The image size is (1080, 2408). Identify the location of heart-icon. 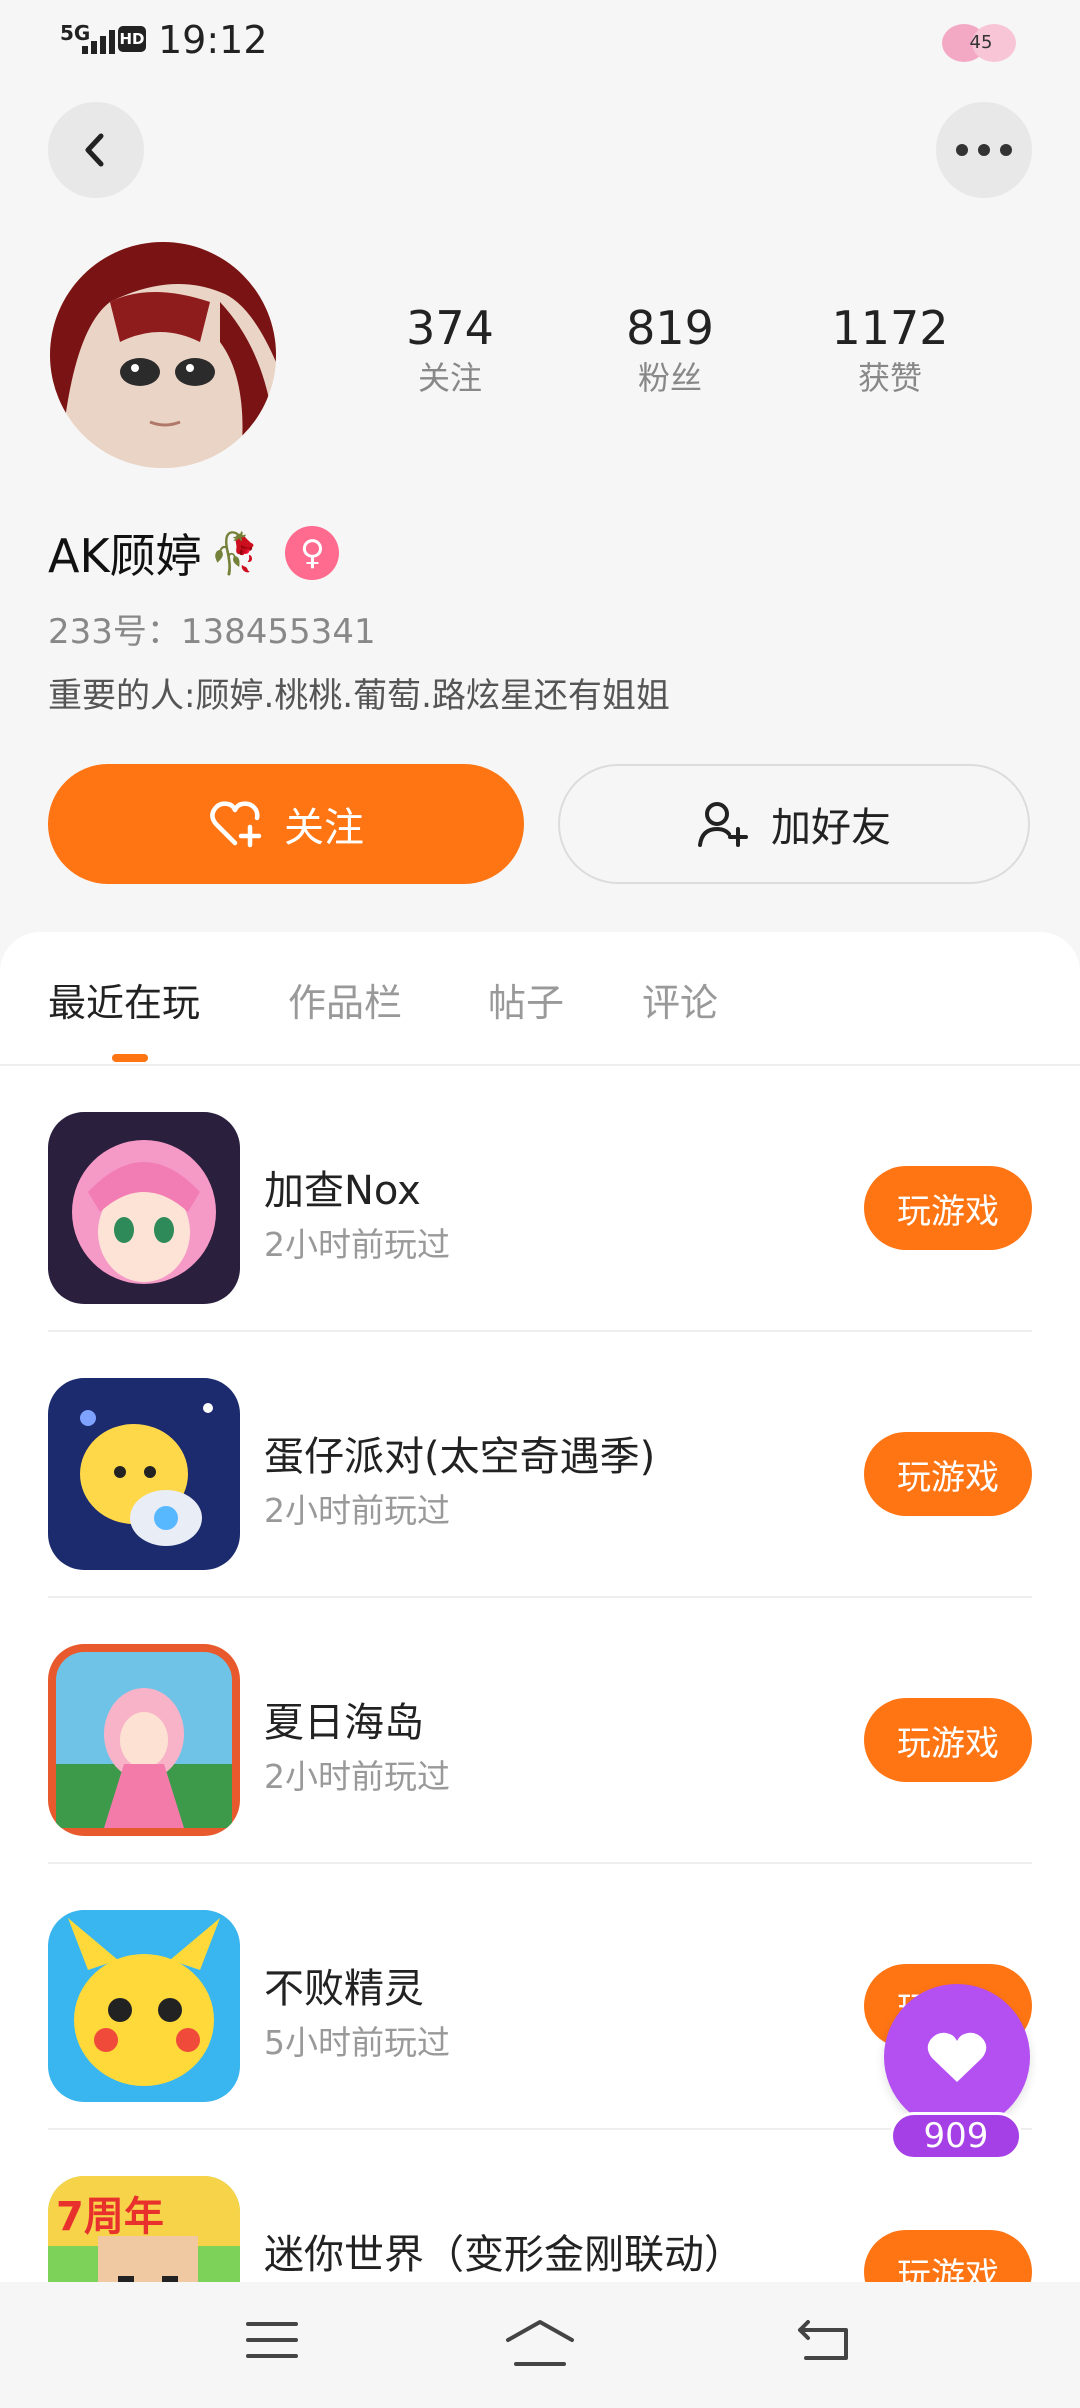
(957, 2057).